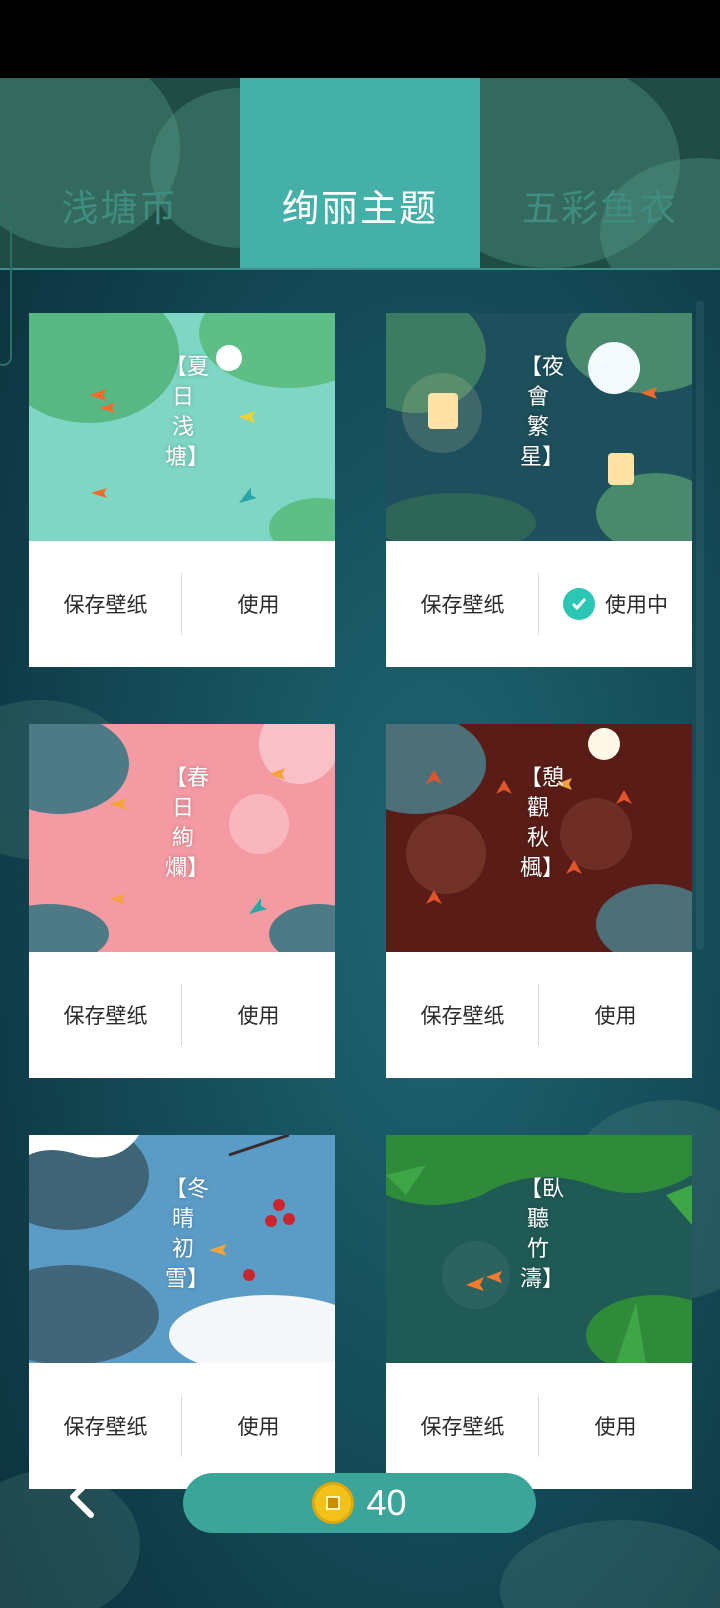  Describe the element at coordinates (360, 1534) in the screenshot. I see `bottom-bar: 40` at that location.